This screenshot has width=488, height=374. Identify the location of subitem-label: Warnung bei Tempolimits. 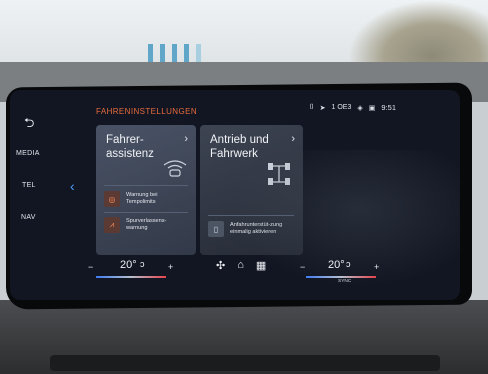
(142, 198).